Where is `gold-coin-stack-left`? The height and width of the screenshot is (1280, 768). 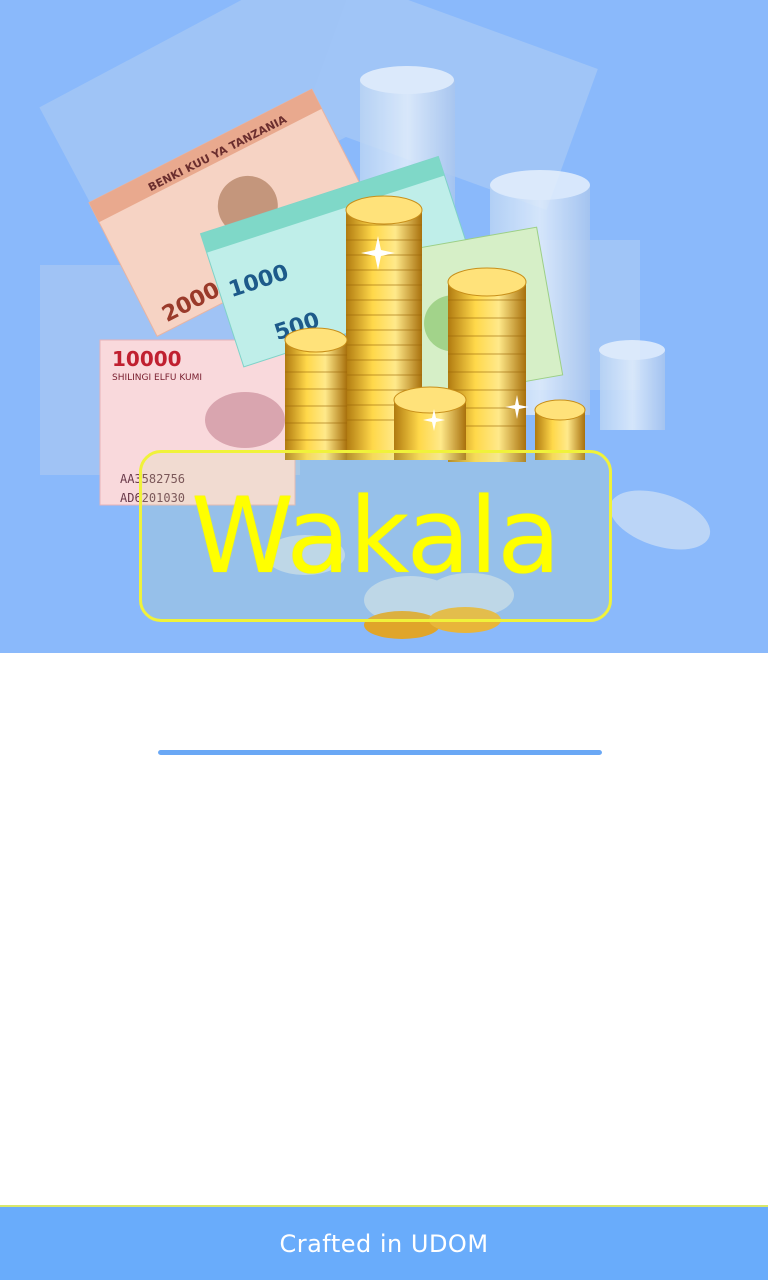
gold-coin-stack-left is located at coordinates (316, 393).